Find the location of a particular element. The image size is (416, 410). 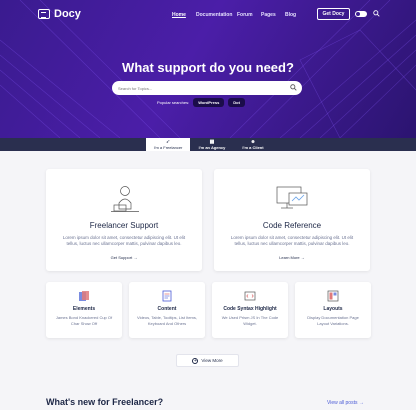

hero-title: What support do you need? is located at coordinates (208, 67).